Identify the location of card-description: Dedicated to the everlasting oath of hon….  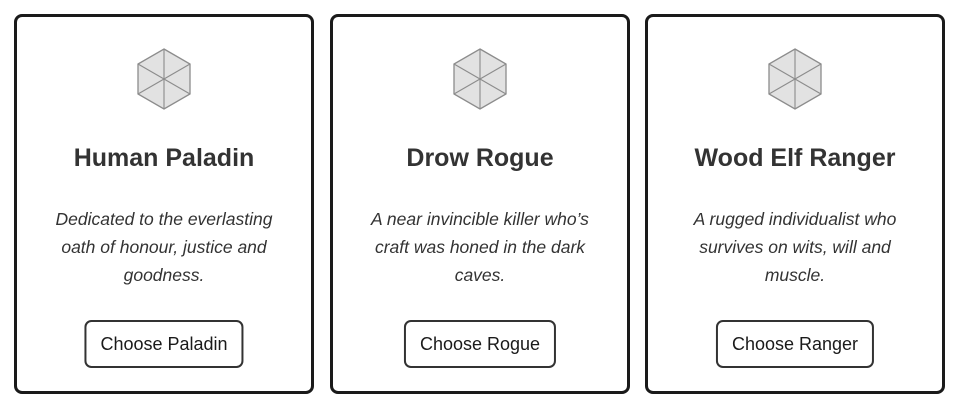
(164, 247).